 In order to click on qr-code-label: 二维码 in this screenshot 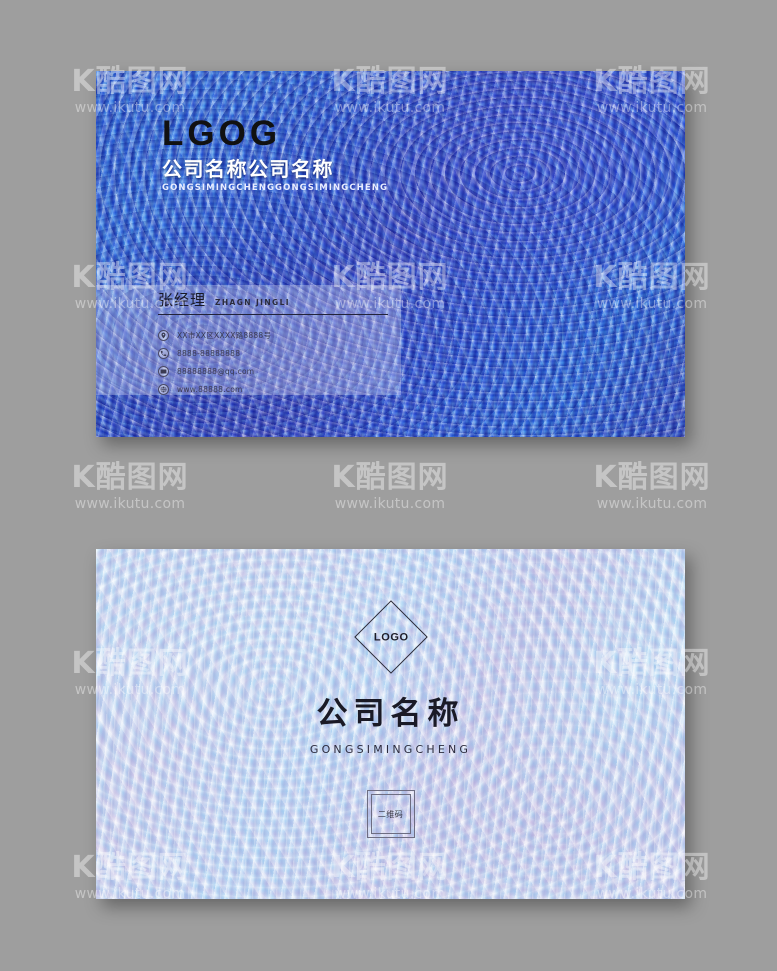, I will do `click(390, 814)`.